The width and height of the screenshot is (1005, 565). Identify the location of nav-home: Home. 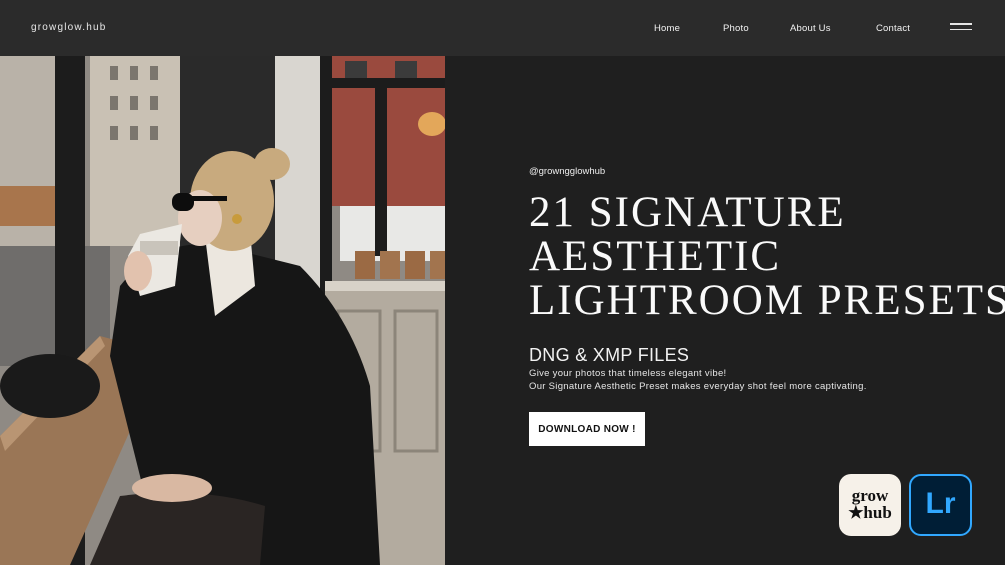
(667, 28).